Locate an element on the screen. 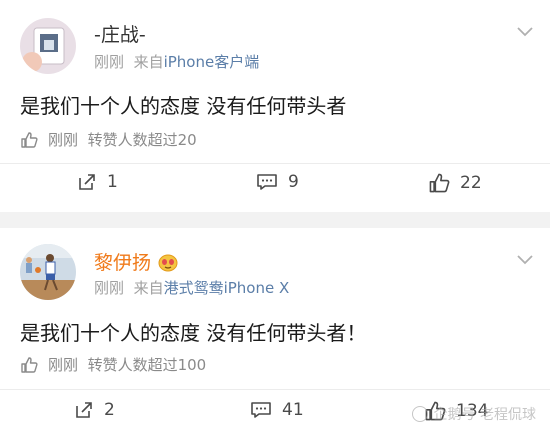 This screenshot has height=438, width=550. likes-summary: 刚刚 转赞人数超过100 is located at coordinates (113, 364).